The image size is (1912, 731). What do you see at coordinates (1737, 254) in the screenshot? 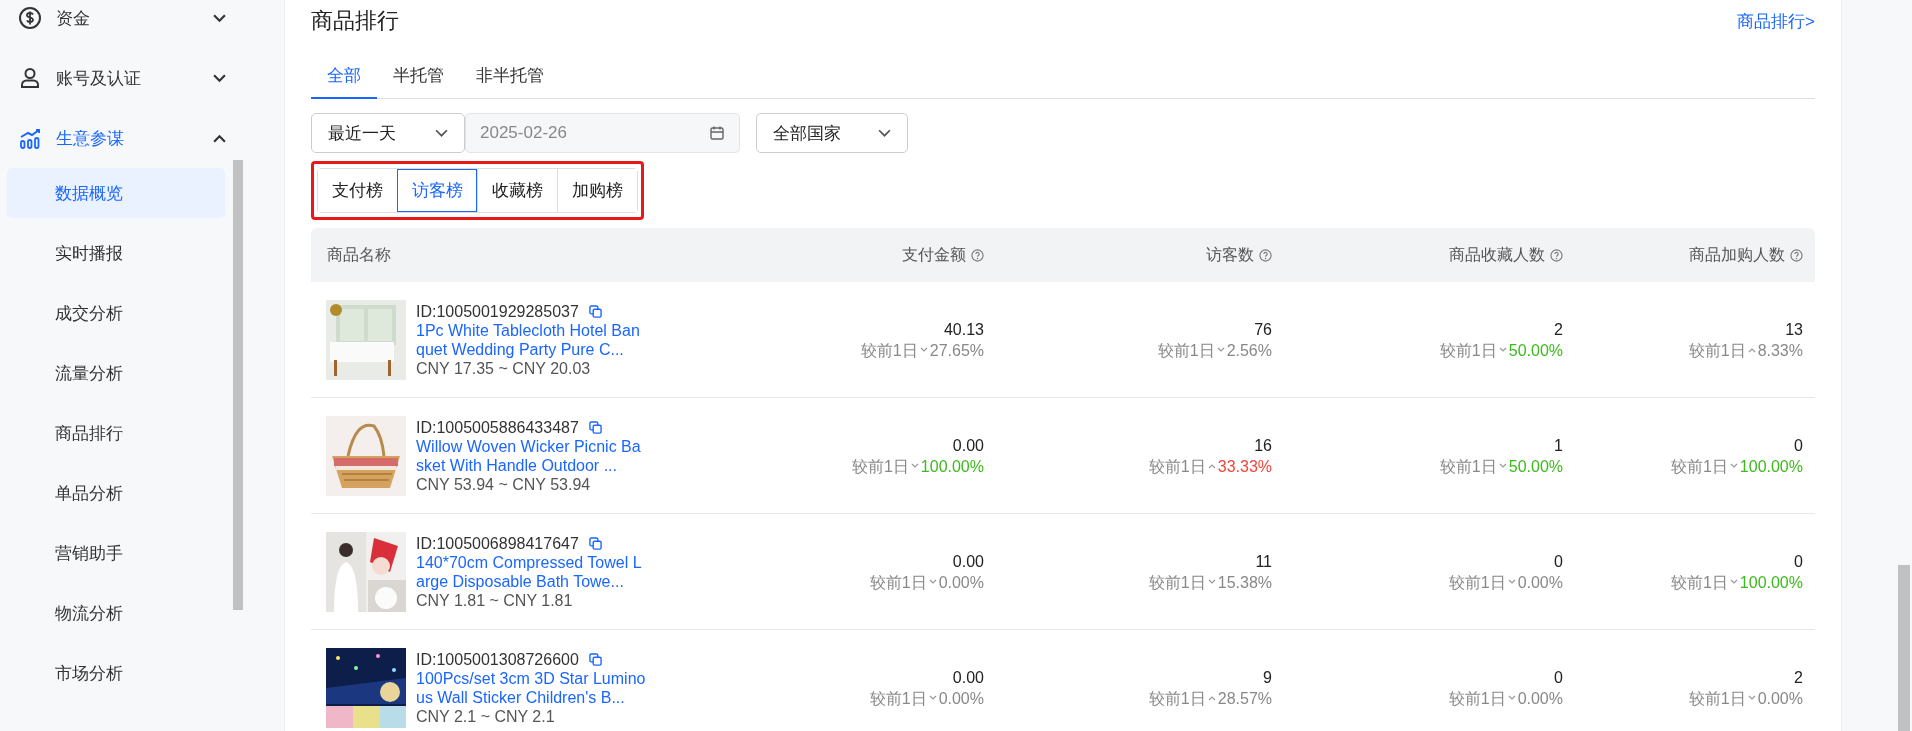
I see `column-header: 商品加购人数` at bounding box center [1737, 254].